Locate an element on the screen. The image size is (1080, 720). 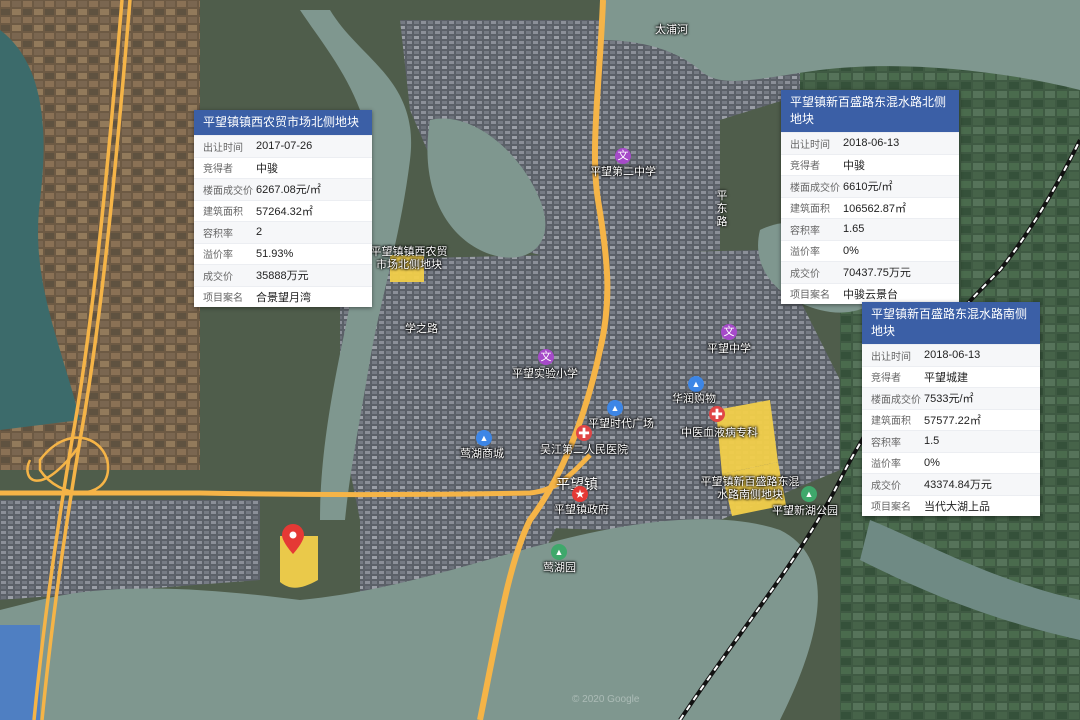
row-value: 7533元/㎡ is located at coordinates (949, 399).